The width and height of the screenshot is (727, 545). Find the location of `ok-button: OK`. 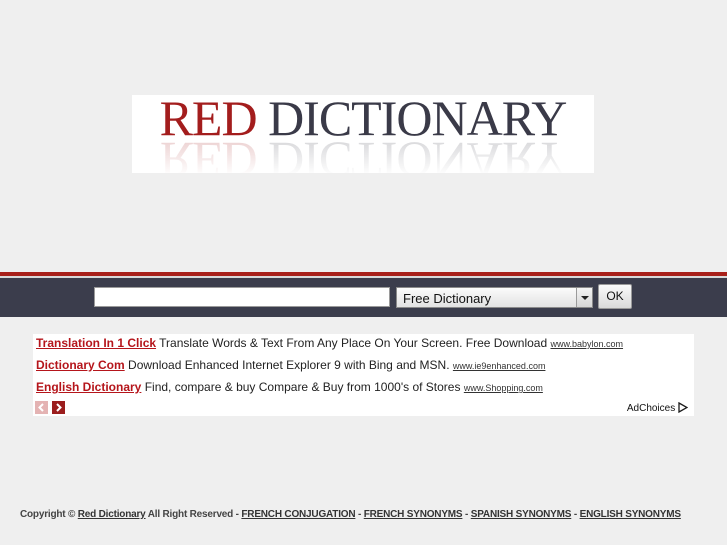

ok-button: OK is located at coordinates (615, 296).